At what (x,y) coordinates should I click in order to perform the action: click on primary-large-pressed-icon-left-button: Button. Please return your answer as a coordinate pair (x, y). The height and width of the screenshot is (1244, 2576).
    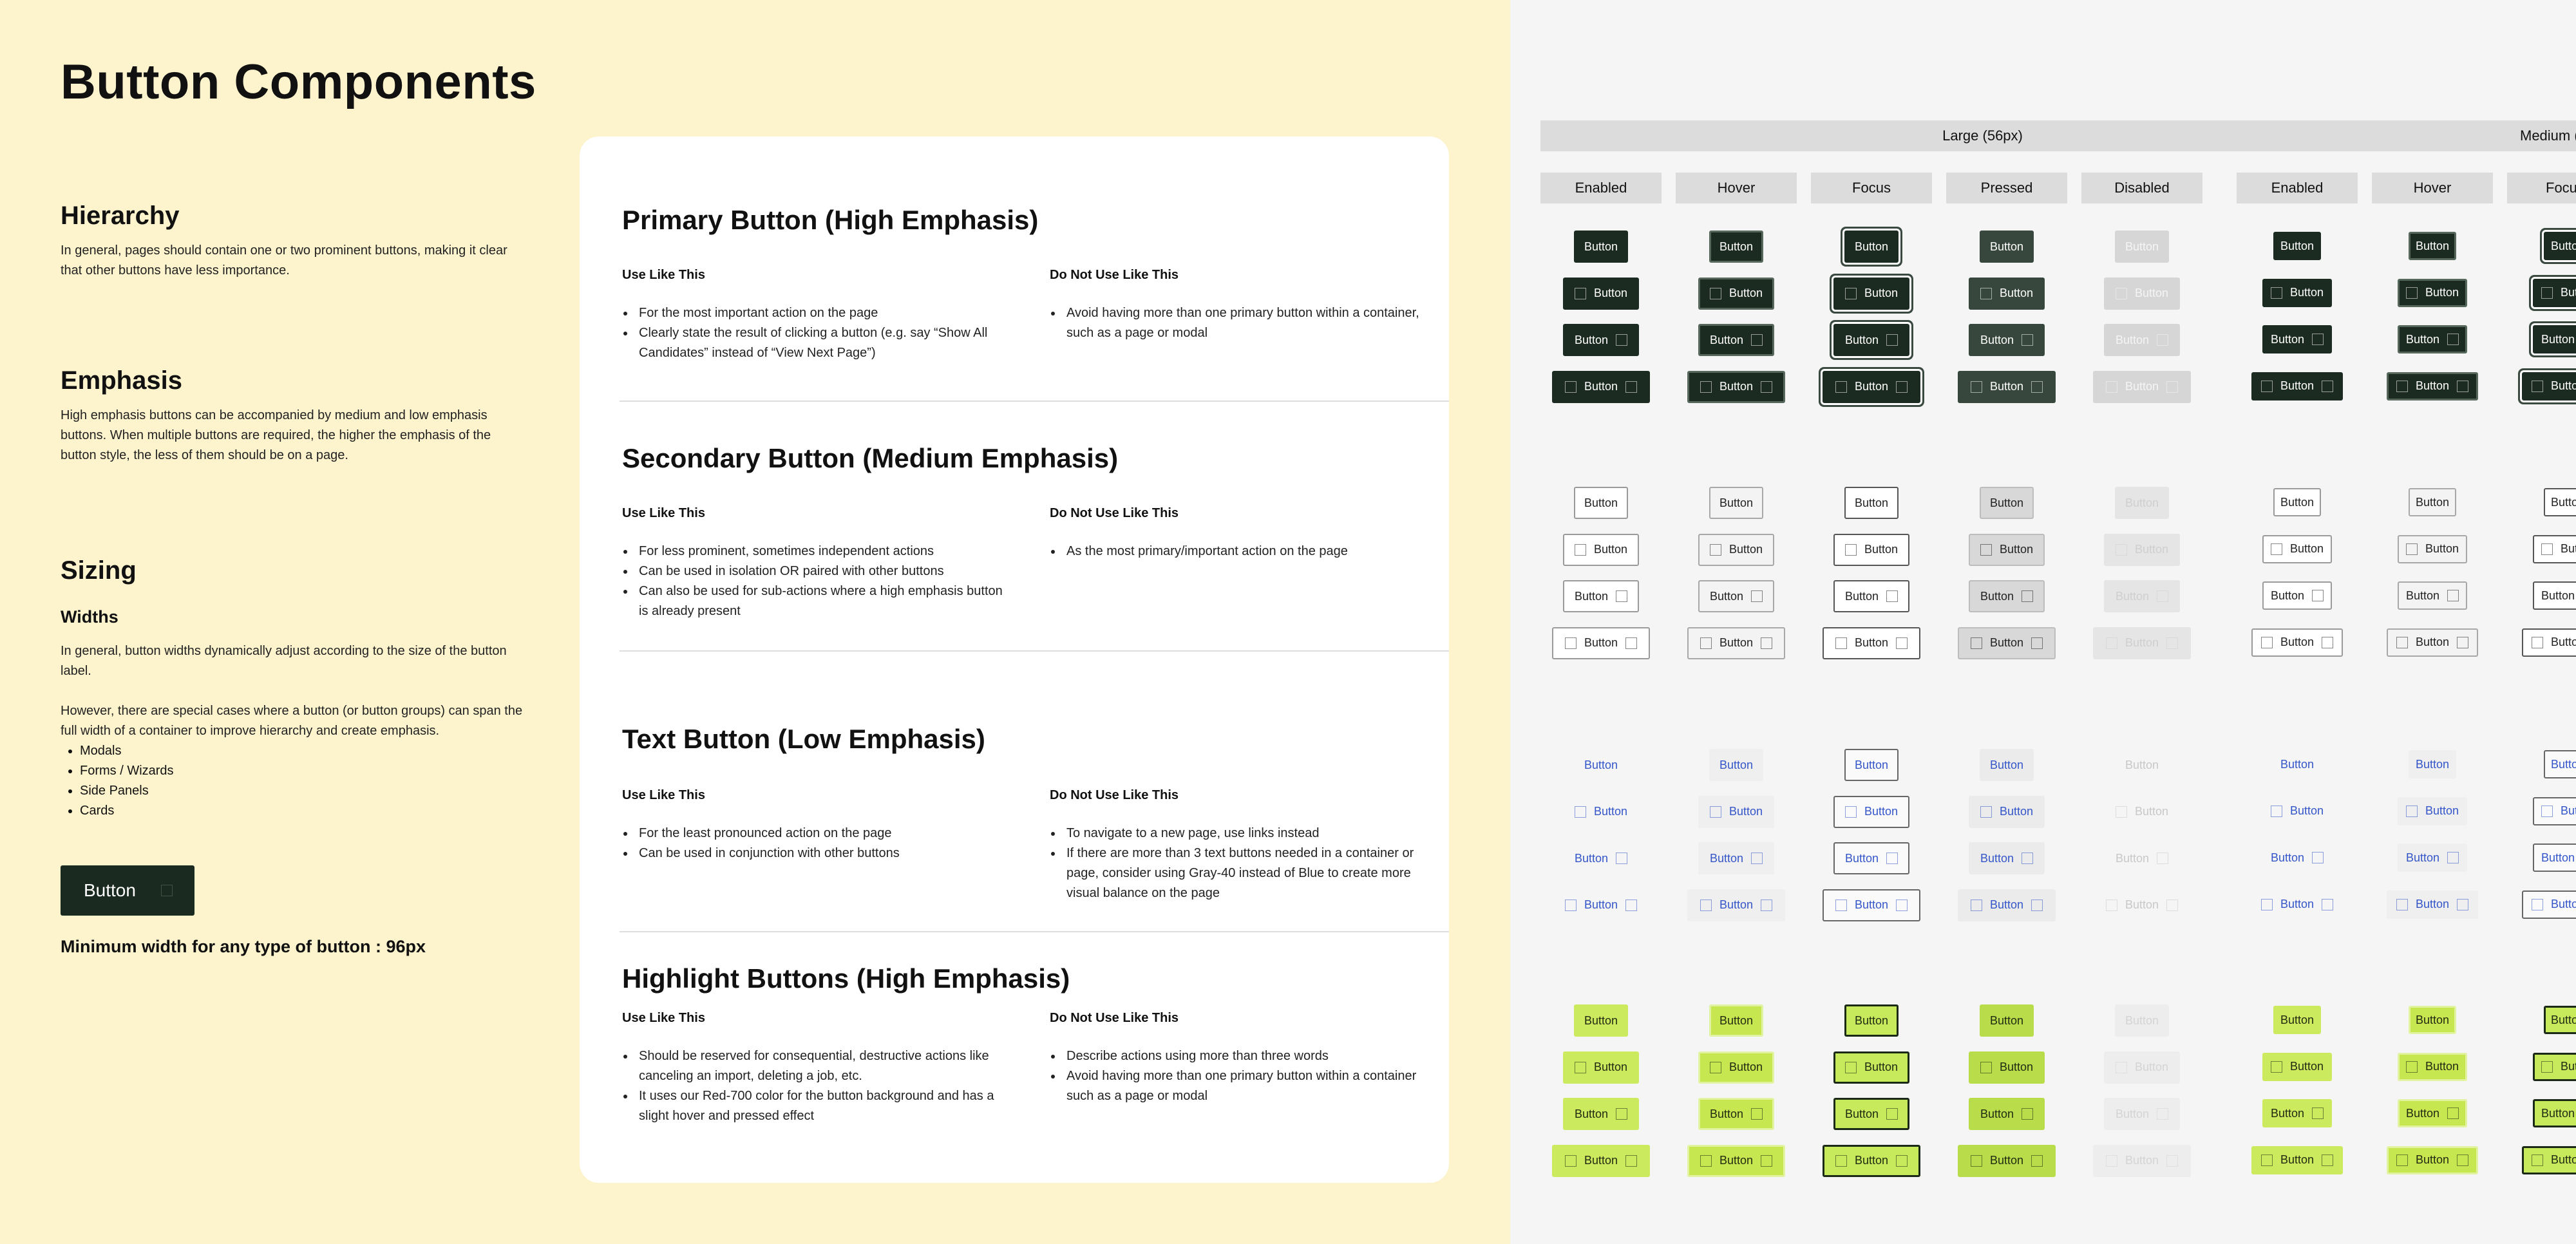
    Looking at the image, I should click on (2007, 293).